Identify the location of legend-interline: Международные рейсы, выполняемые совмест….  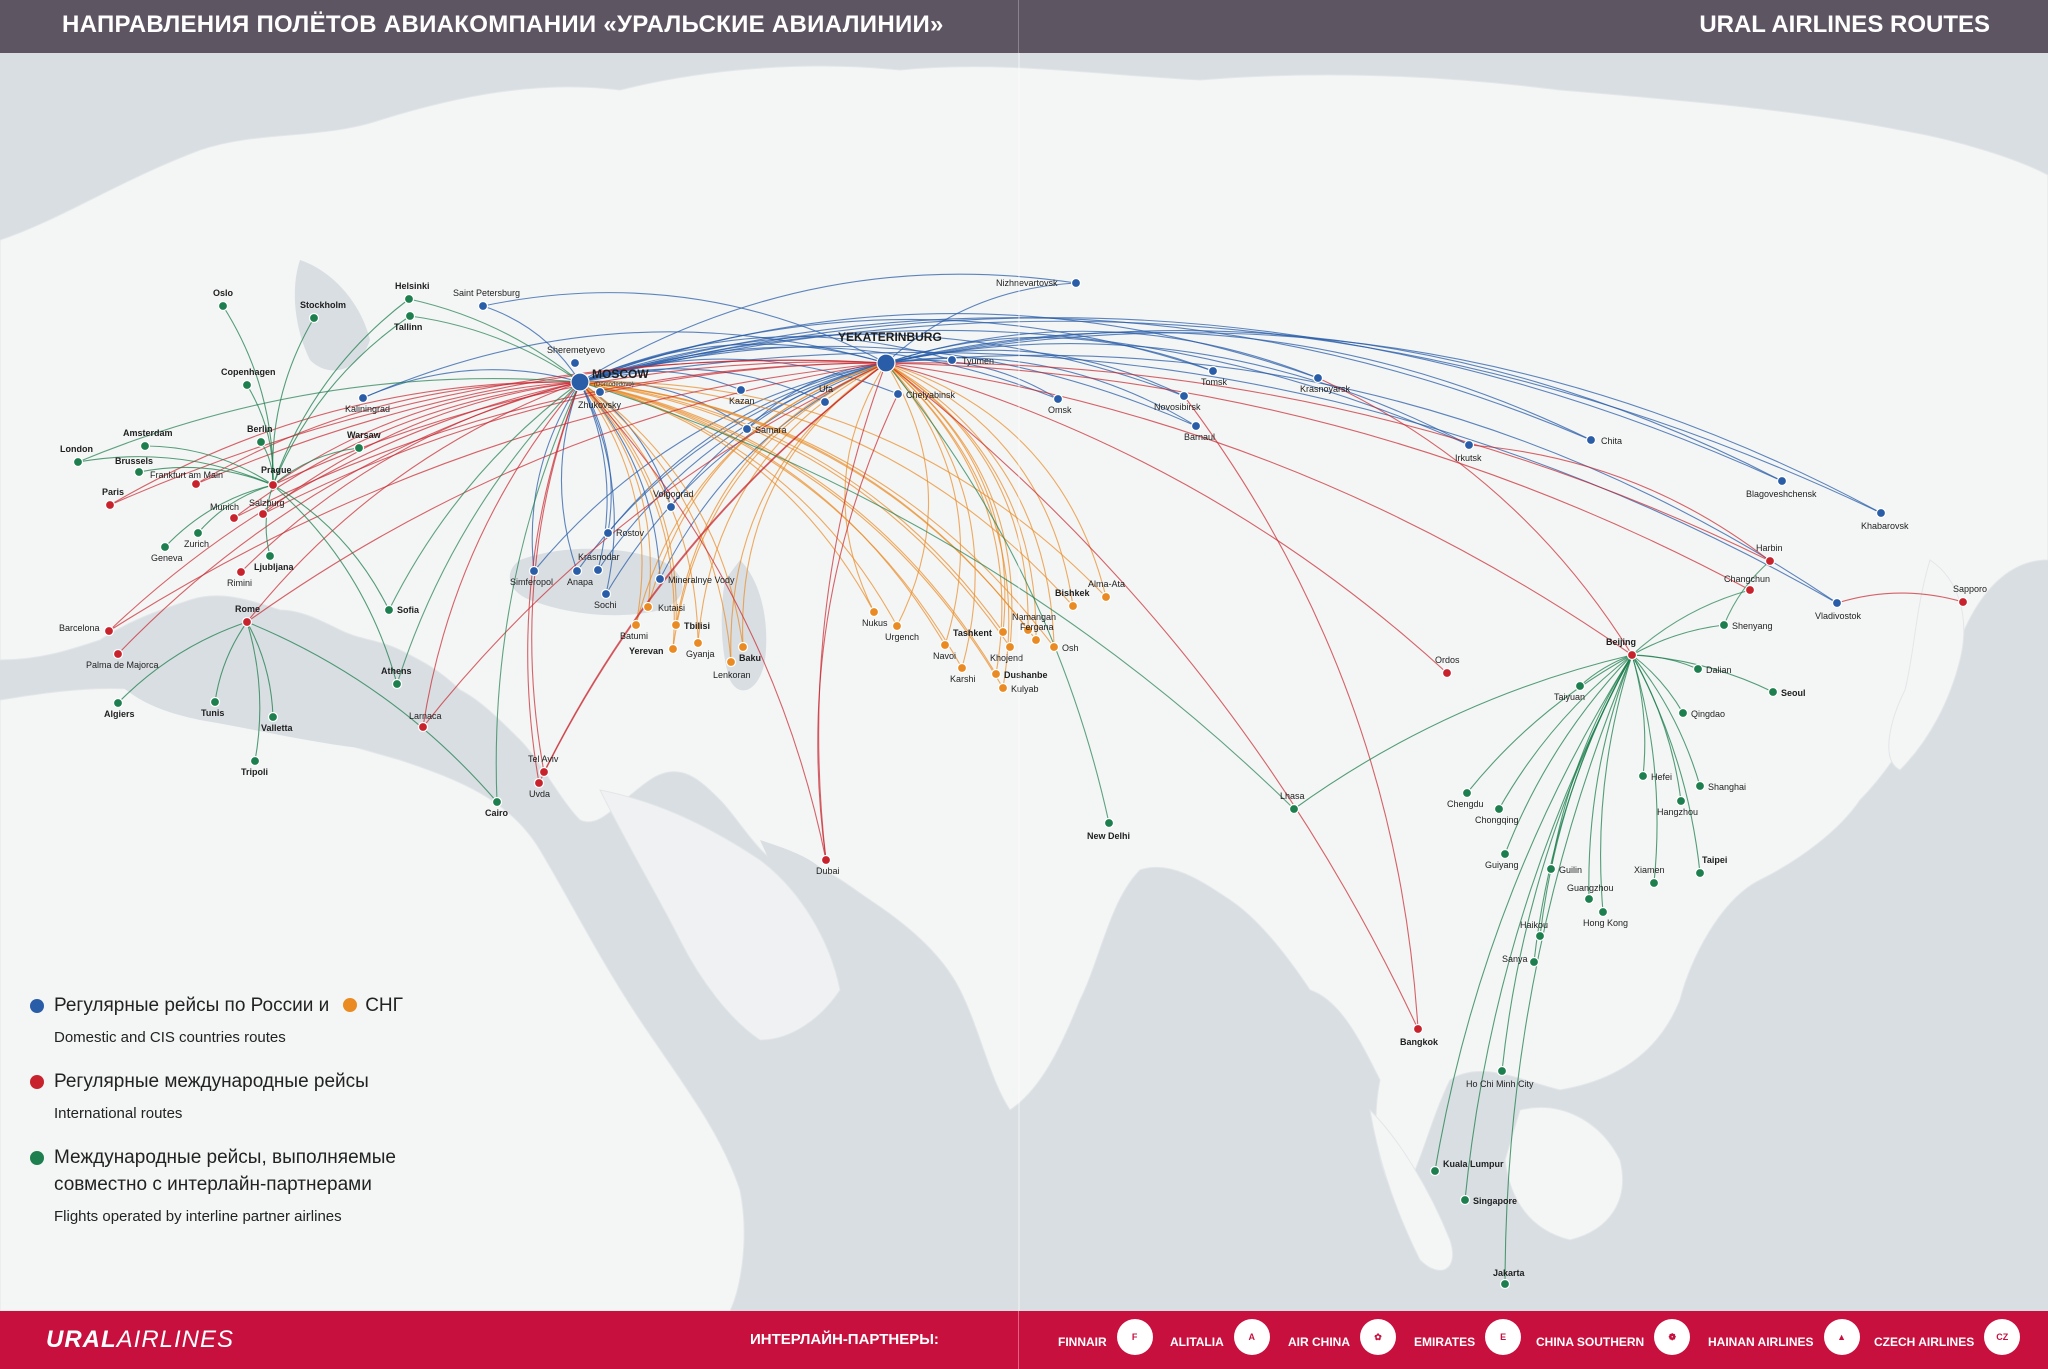
(266, 1184).